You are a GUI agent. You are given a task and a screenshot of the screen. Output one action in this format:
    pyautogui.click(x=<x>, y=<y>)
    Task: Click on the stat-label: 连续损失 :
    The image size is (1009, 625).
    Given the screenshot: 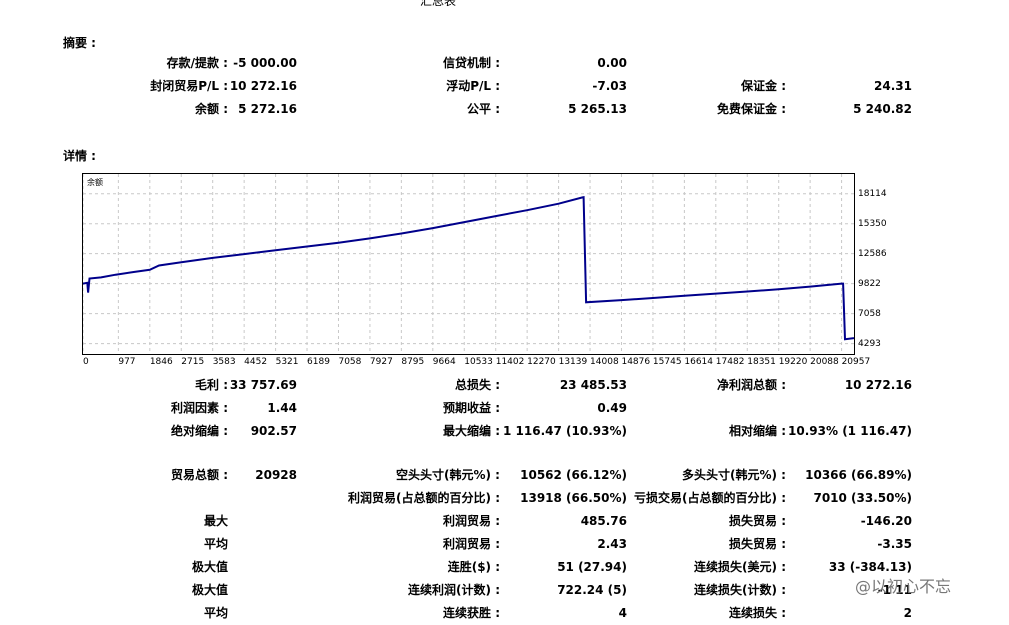 What is the action you would take?
    pyautogui.click(x=757, y=613)
    